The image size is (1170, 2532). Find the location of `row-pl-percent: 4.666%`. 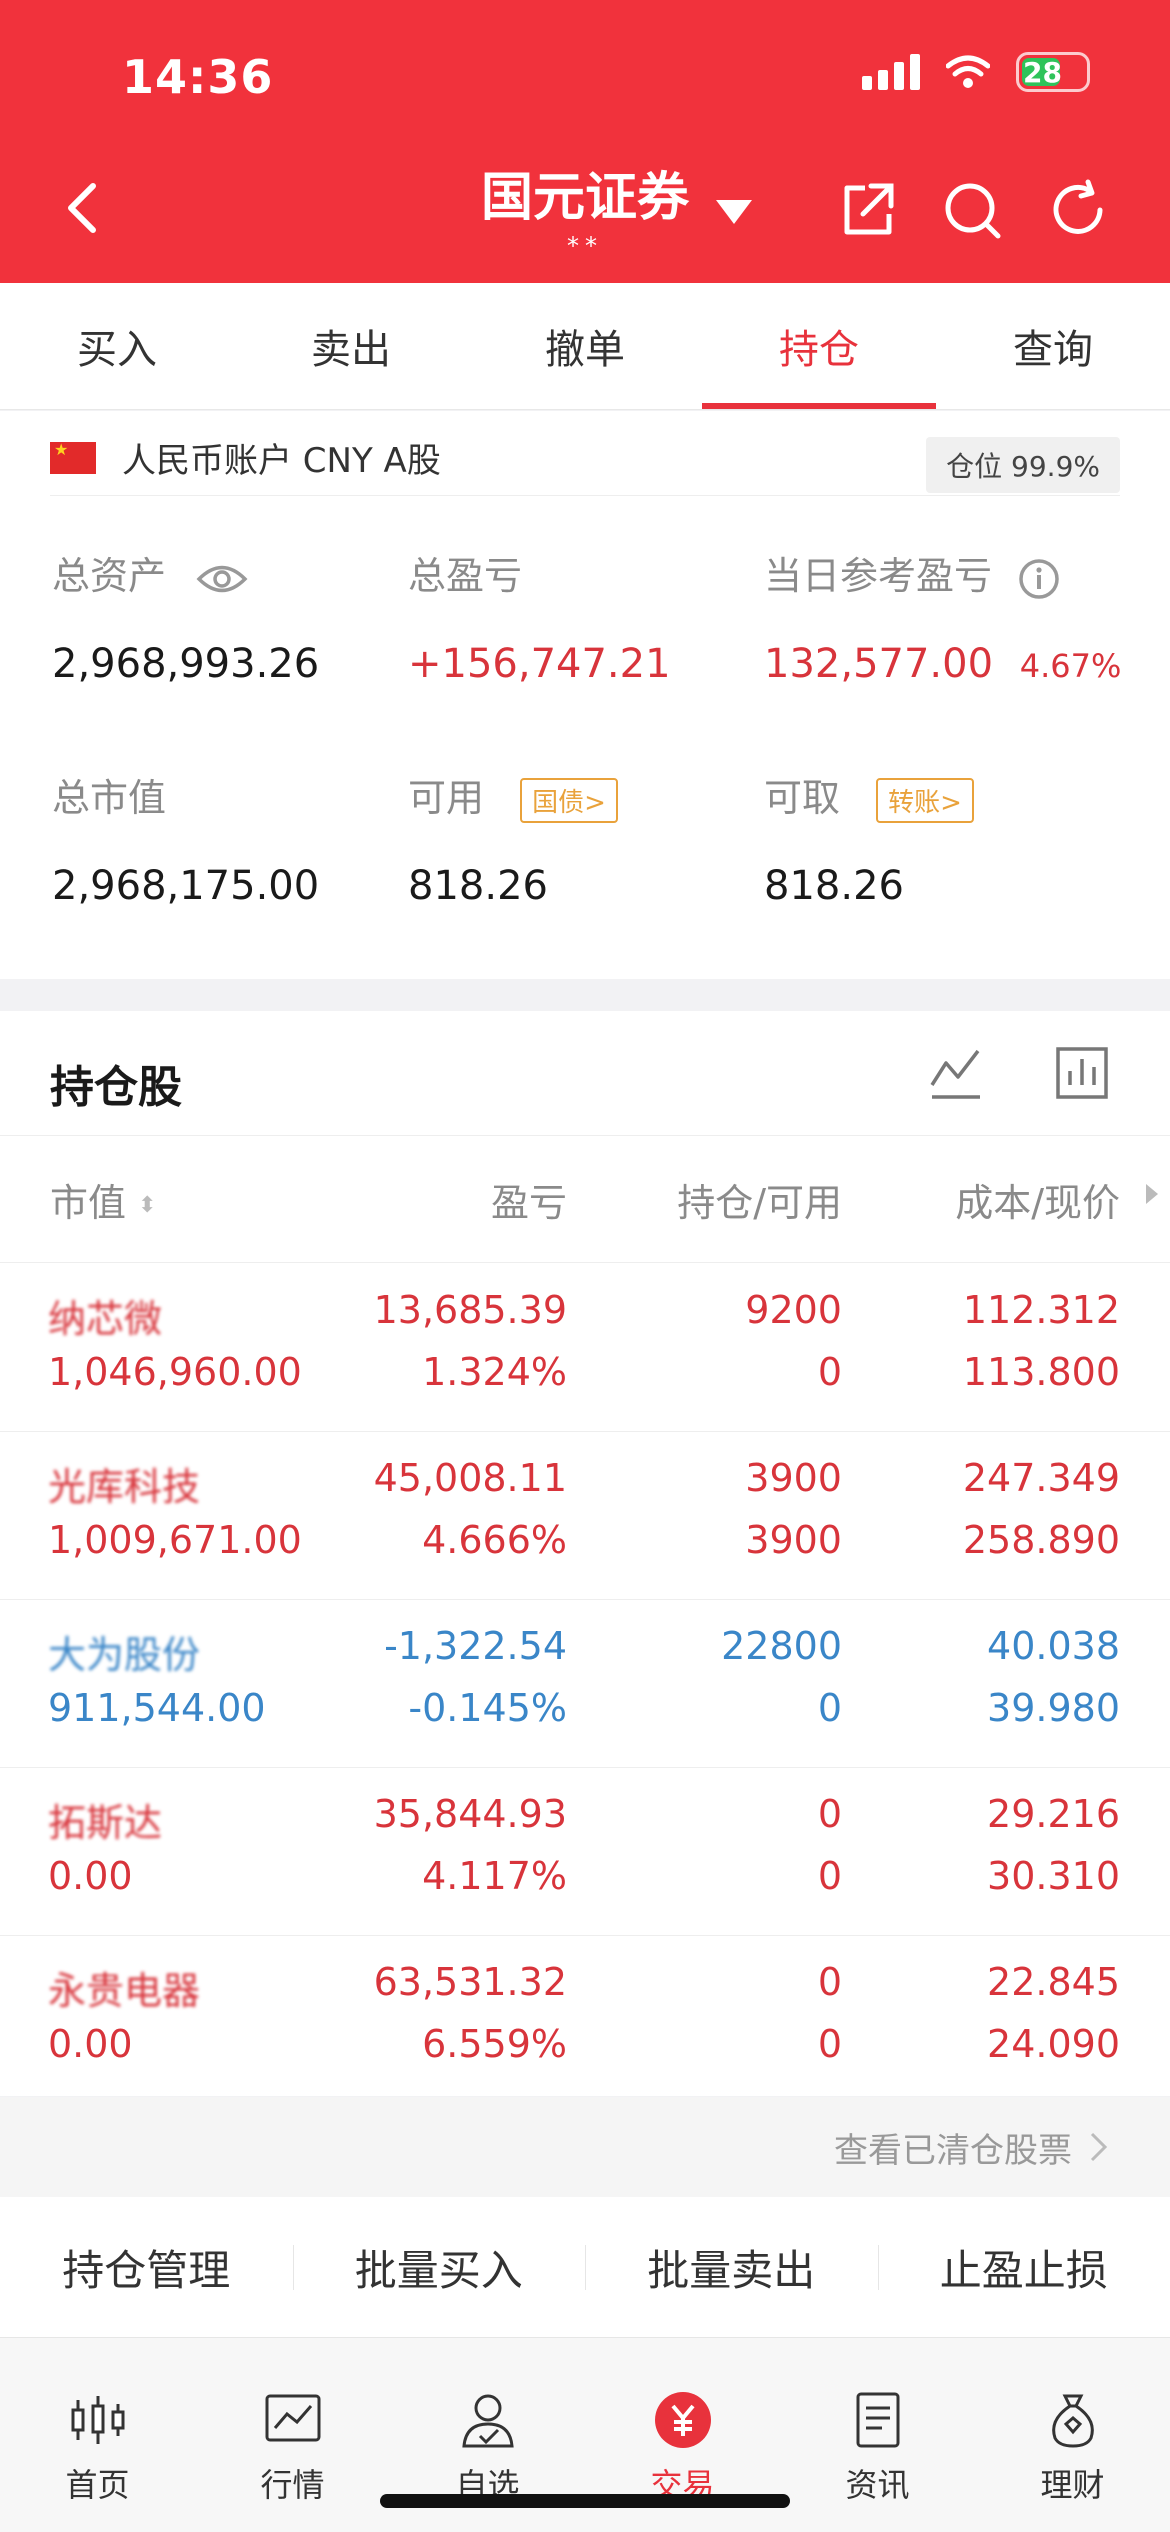

row-pl-percent: 4.666% is located at coordinates (494, 1540).